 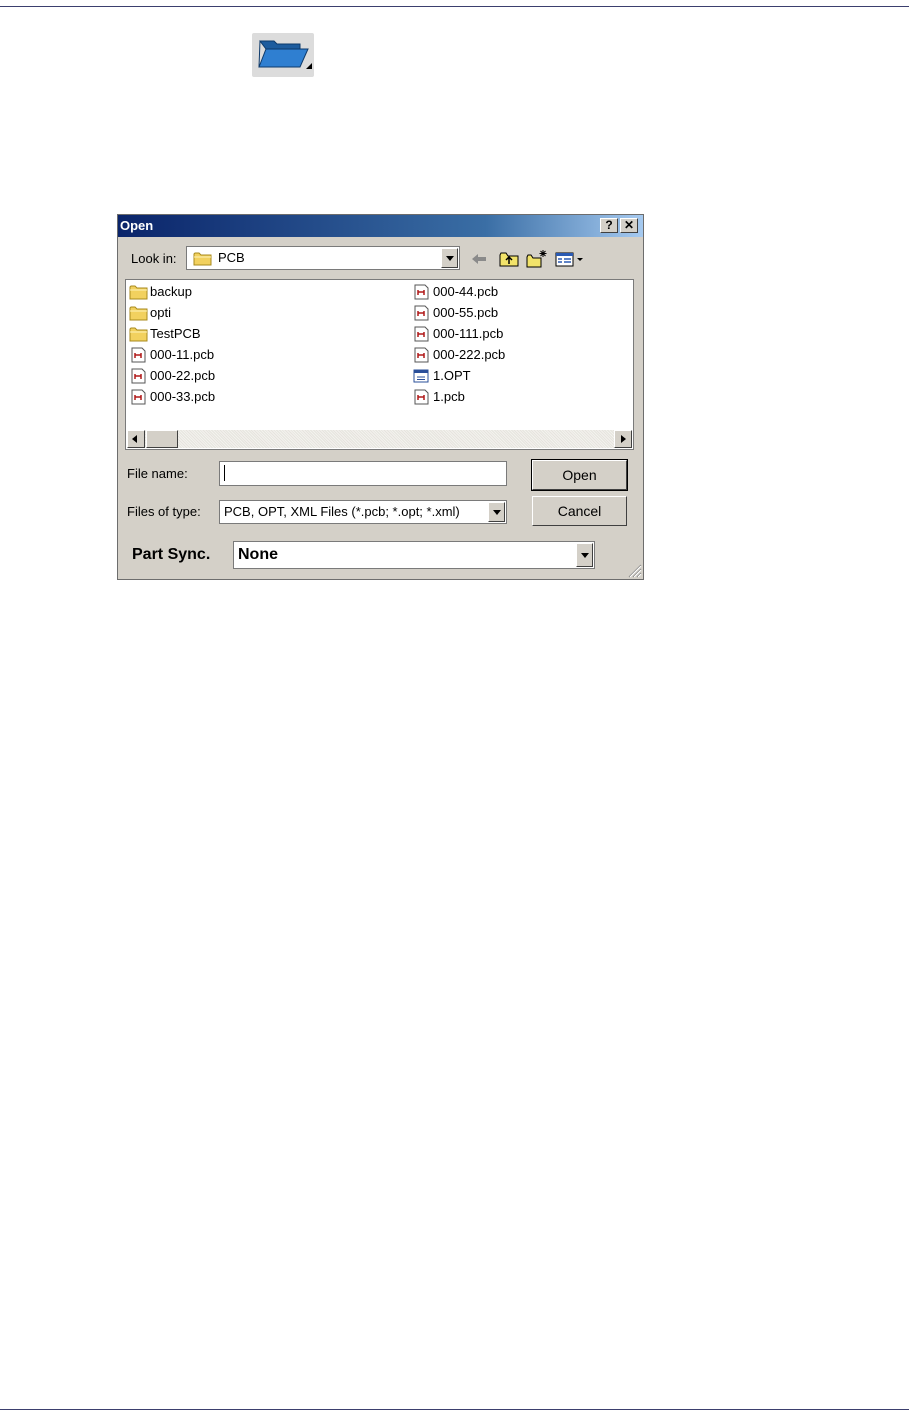 I want to click on open-file-tool-icon, so click(x=283, y=55).